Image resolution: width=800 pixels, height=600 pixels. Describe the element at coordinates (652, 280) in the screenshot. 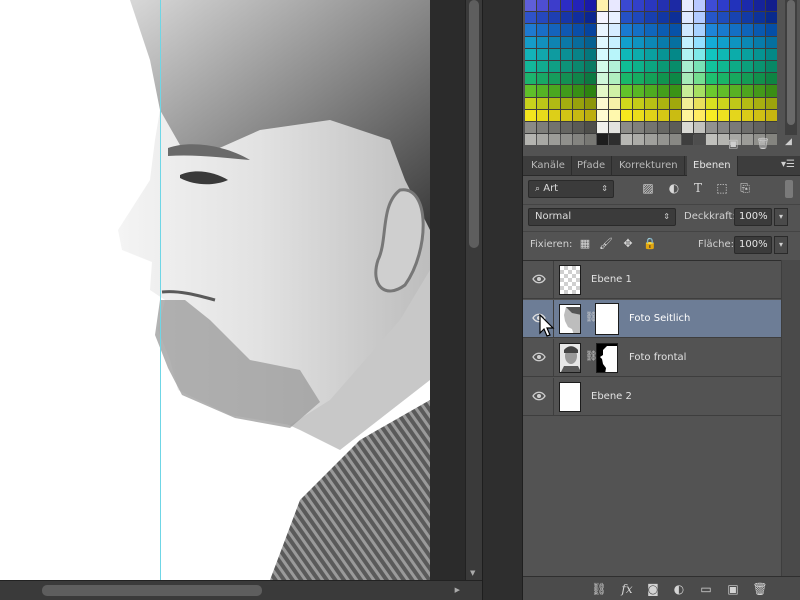

I see `layer-row-ebene-1: Ebene 1` at that location.